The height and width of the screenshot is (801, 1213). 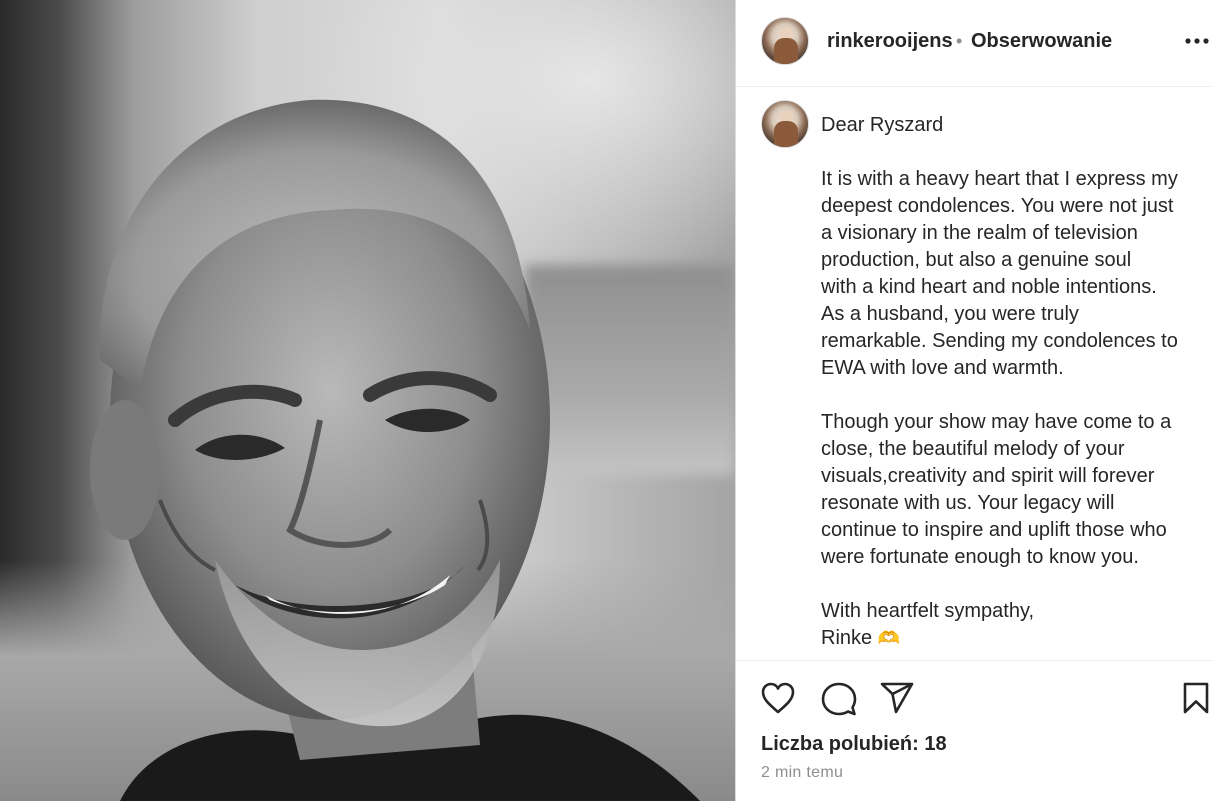 I want to click on more-options-button, so click(x=1197, y=41).